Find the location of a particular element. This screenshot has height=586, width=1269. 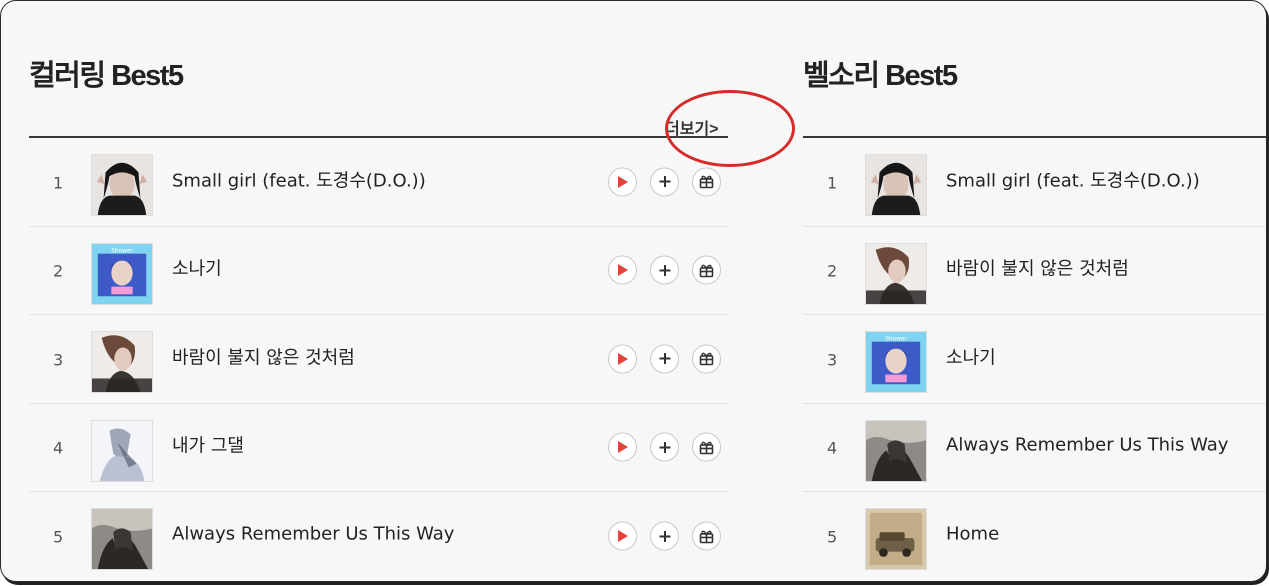

list-item: 4 Always Remember Us This Way is located at coordinates (1034, 448).